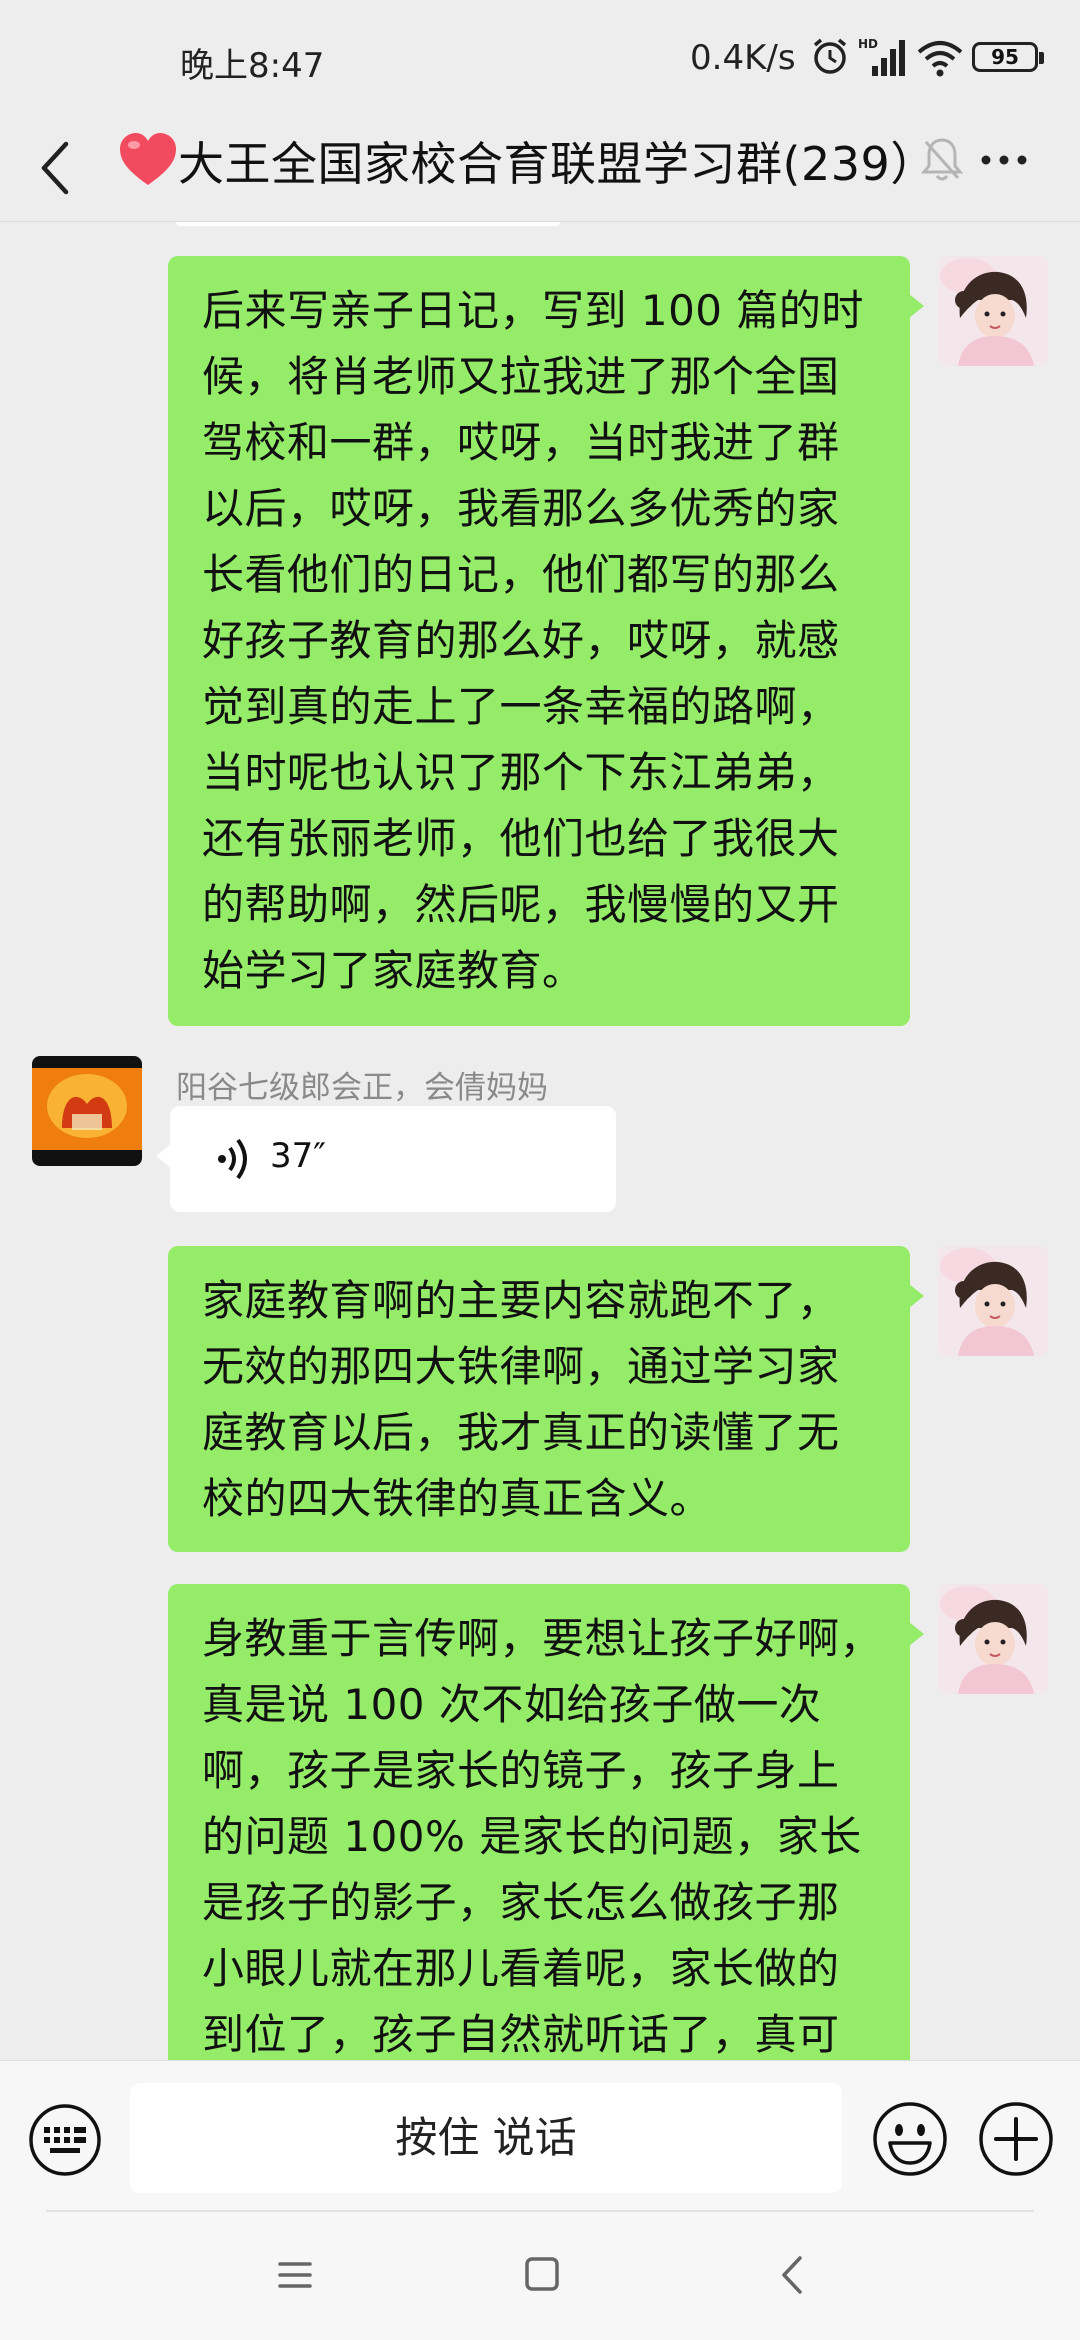 This screenshot has width=1080, height=2340. I want to click on nav-back-icon, so click(791, 2275).